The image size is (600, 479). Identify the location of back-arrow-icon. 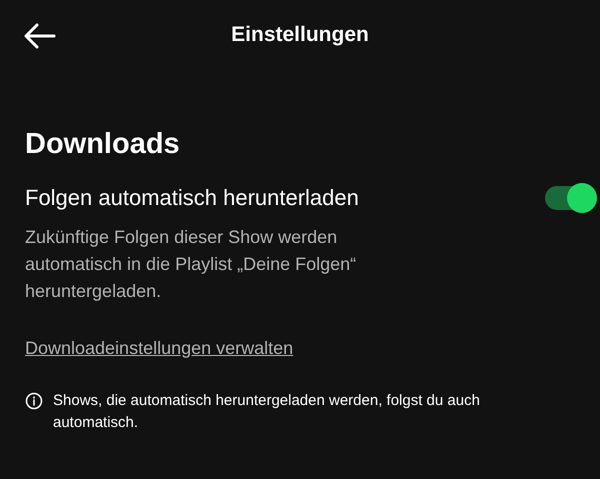
(40, 36).